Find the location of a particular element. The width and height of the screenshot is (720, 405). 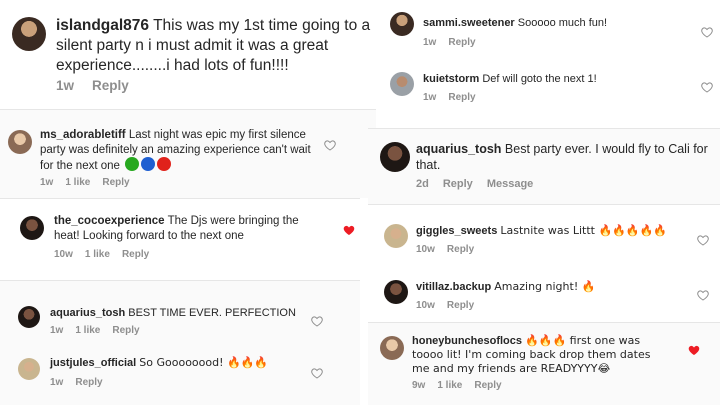

comment-body: sammi.sweetener Sooooo much fun! is located at coordinates (558, 23).